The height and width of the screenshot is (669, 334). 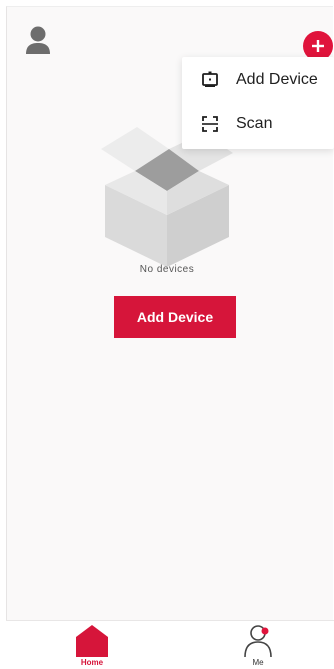 What do you see at coordinates (210, 80) in the screenshot?
I see `device-frame-icon` at bounding box center [210, 80].